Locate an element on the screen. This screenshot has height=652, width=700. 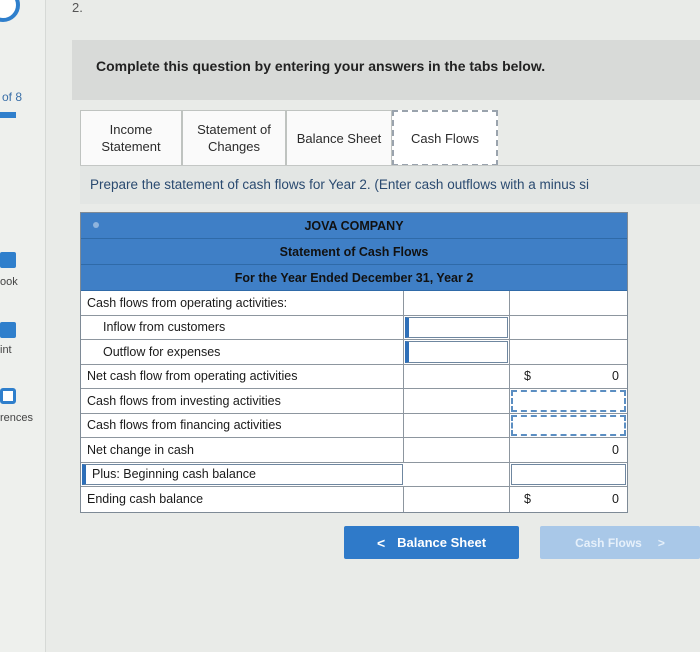
table-row: Cash flows from investing activities is located at coordinates (354, 401).